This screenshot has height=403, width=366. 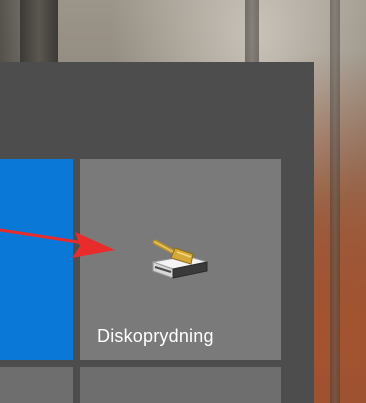 I want to click on disk-cleanup-icon, so click(x=179, y=259).